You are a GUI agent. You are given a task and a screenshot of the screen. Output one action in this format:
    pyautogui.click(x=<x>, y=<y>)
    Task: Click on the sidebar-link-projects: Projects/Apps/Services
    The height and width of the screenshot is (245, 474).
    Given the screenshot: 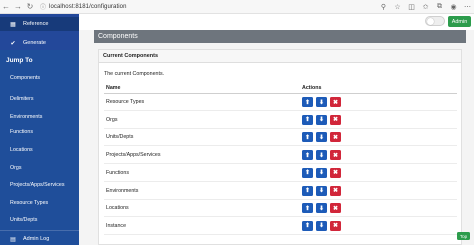 What is the action you would take?
    pyautogui.click(x=37, y=185)
    